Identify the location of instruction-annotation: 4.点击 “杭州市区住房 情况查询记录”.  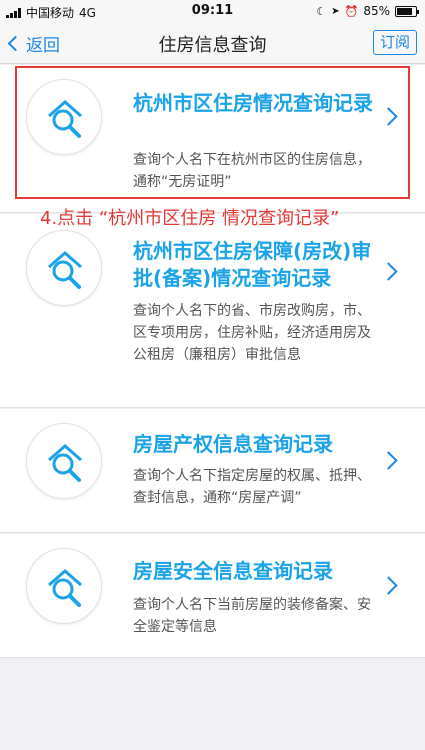
(190, 218).